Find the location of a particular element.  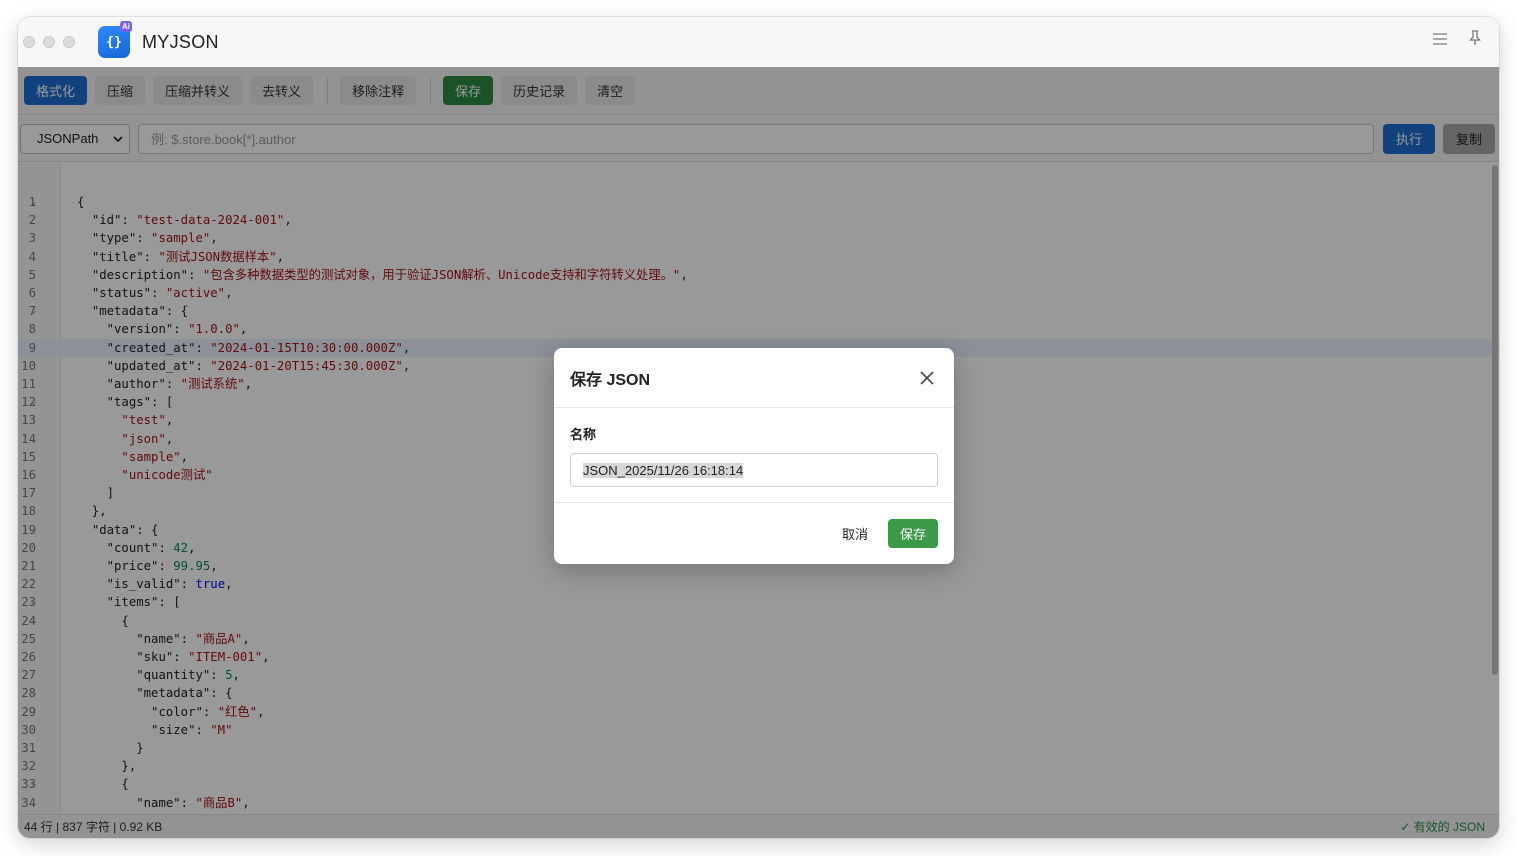

dialog-footer: 取消 保存 is located at coordinates (754, 533).